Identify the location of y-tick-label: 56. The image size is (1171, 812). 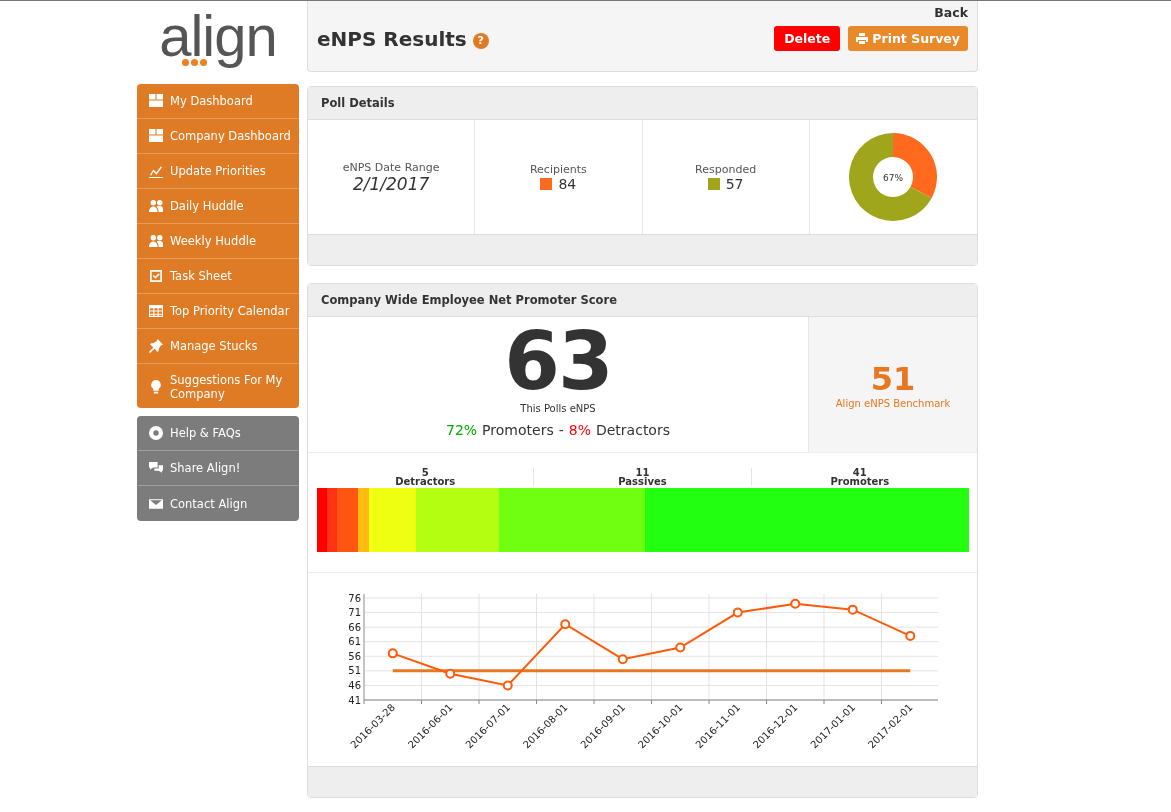
(354, 656).